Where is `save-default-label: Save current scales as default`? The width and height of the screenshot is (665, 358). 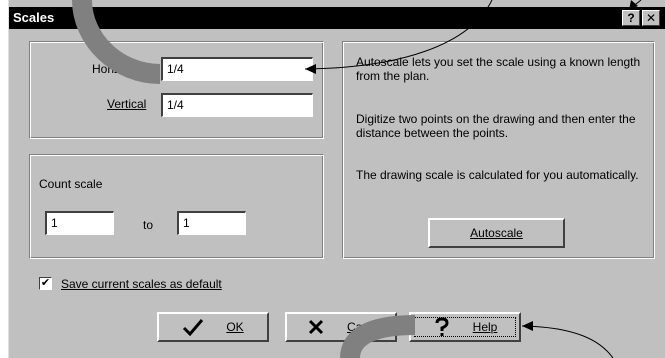
save-default-label: Save current scales as default is located at coordinates (141, 284).